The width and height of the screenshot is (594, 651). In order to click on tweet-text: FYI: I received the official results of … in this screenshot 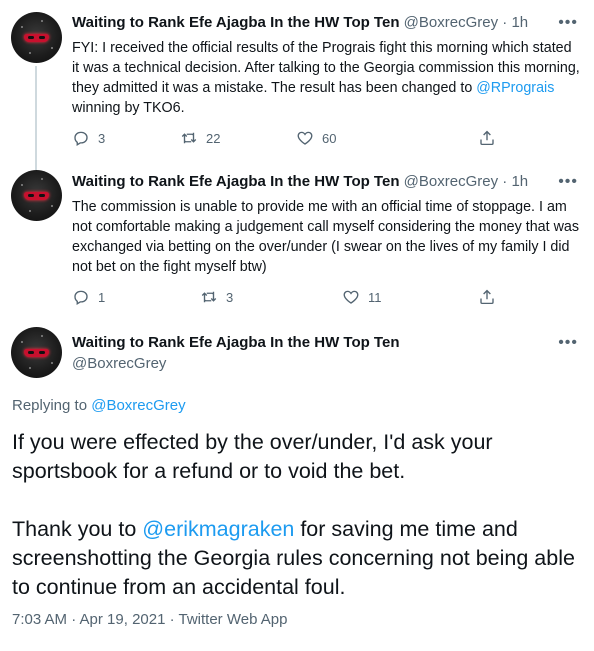, I will do `click(327, 78)`.